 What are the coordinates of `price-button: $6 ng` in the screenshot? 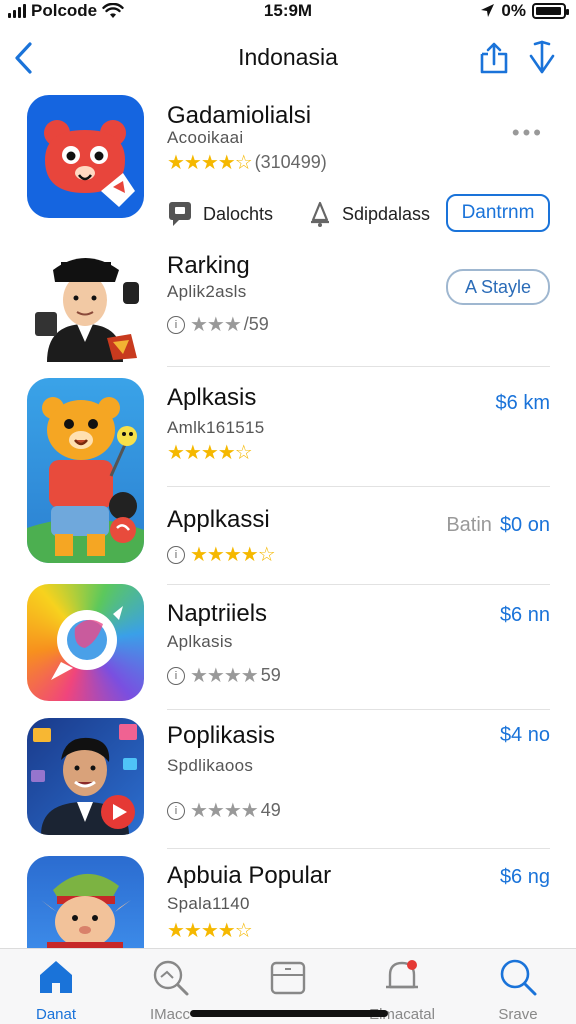 It's located at (525, 877).